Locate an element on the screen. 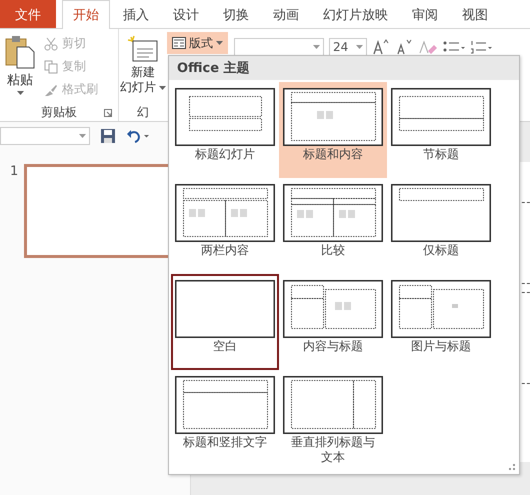  layout-option: 标题幻灯片 is located at coordinates (225, 130).